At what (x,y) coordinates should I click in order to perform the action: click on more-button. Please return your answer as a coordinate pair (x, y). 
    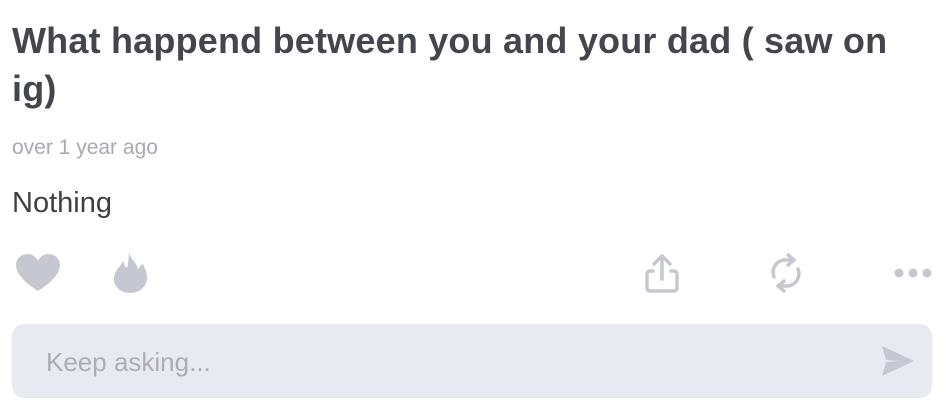
    Looking at the image, I should click on (913, 273).